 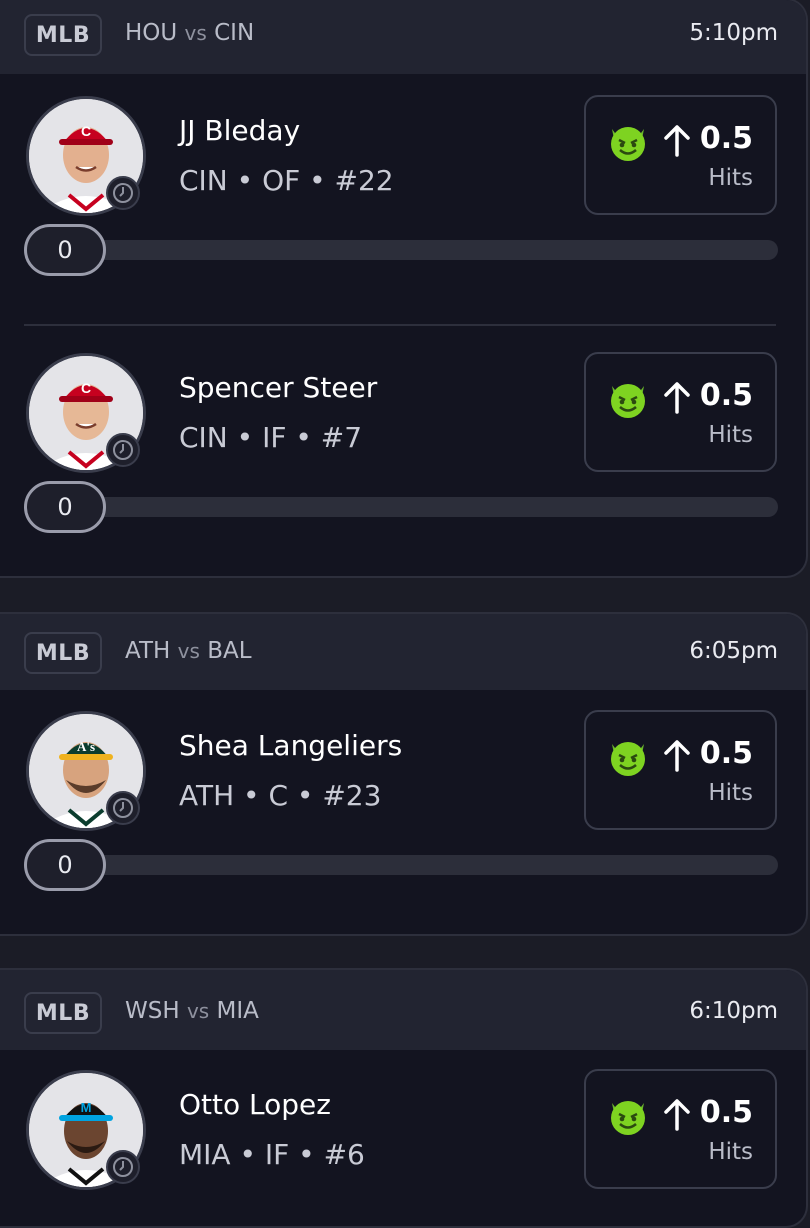 I want to click on matchup: WSH vs MIA, so click(x=192, y=1011).